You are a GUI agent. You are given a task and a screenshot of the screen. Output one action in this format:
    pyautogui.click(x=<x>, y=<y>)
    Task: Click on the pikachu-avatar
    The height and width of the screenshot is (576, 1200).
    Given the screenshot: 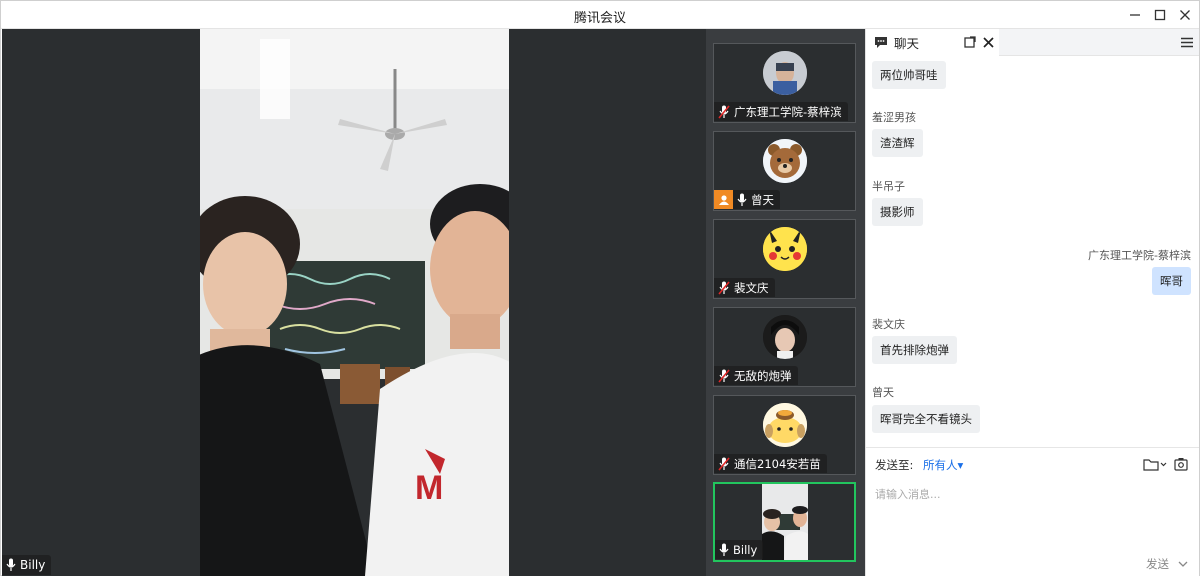 What is the action you would take?
    pyautogui.click(x=784, y=249)
    